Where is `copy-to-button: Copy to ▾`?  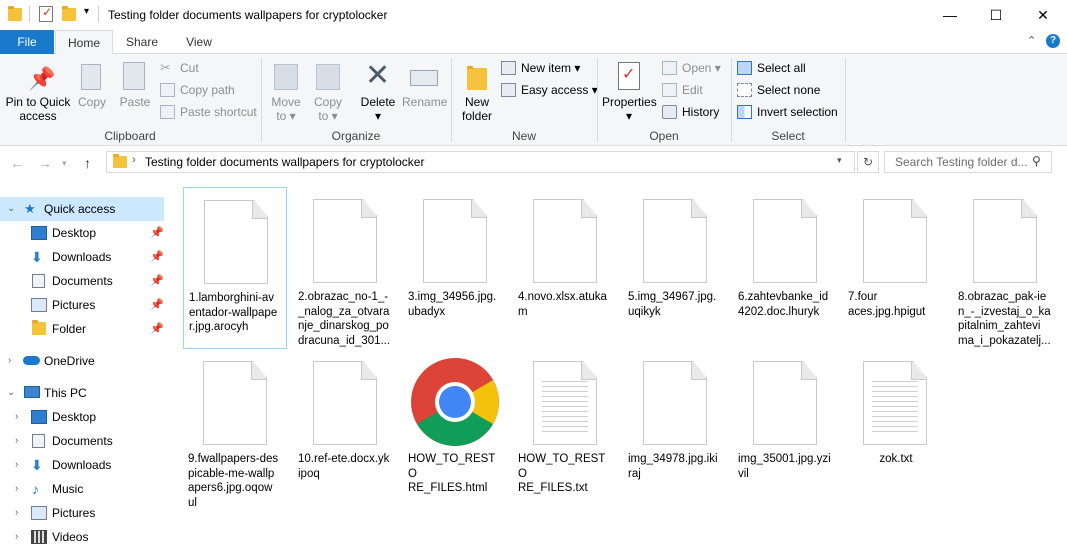
copy-to-button: Copy to ▾ is located at coordinates (328, 93).